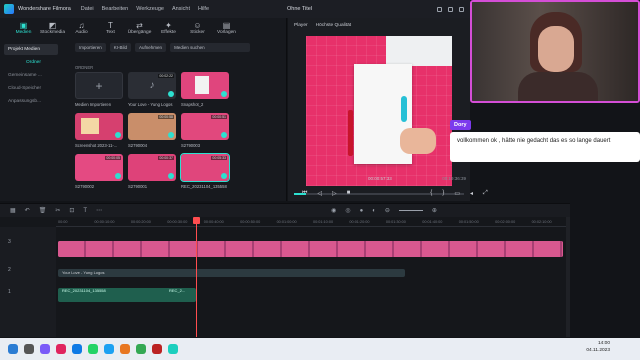 The height and width of the screenshot is (360, 640). What do you see at coordinates (286, 222) in the screenshot?
I see `ruler-tick-label: 00:01:00:00` at bounding box center [286, 222].